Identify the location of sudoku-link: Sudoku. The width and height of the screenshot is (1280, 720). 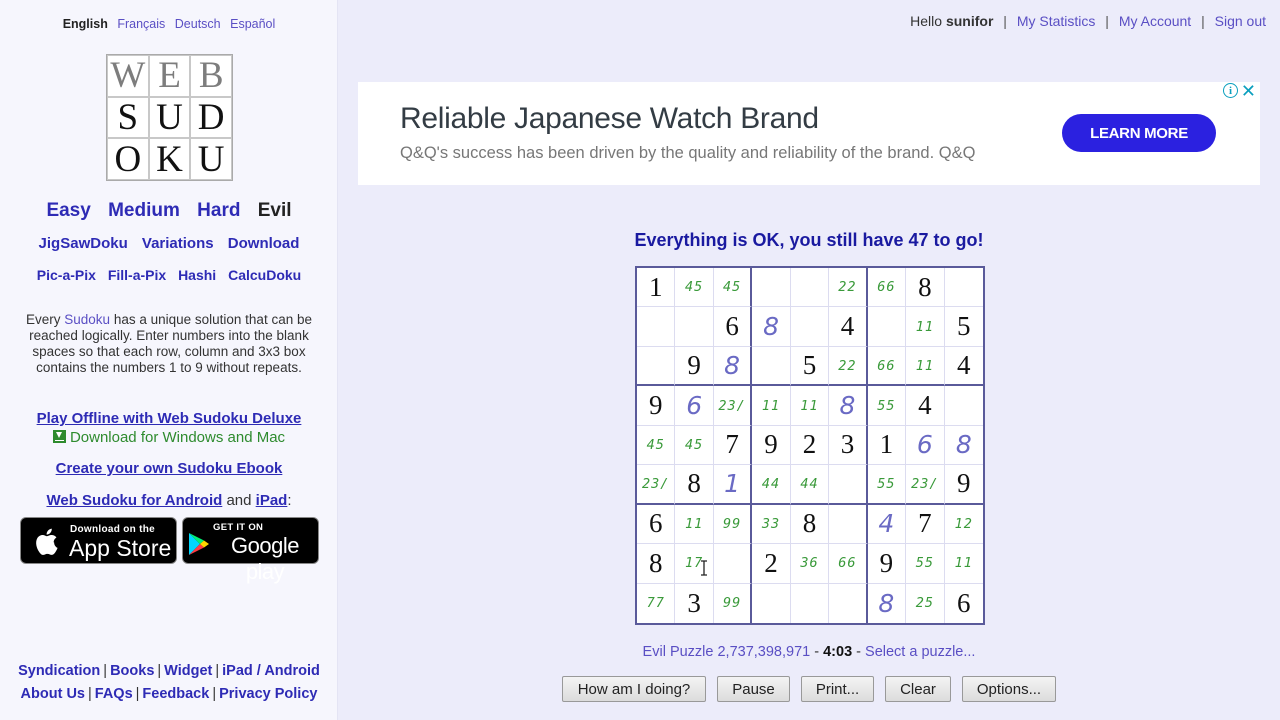
(87, 319).